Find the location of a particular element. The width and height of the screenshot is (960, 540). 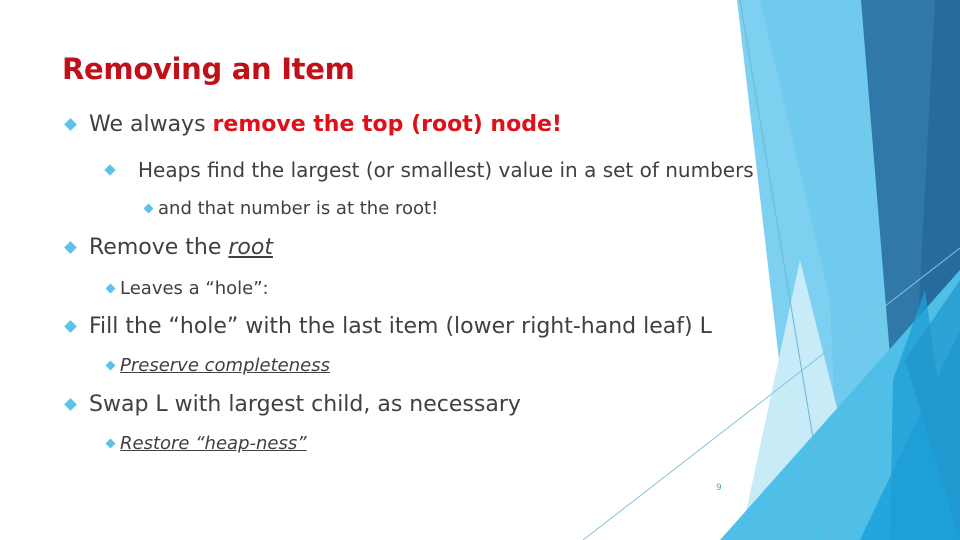

slide-title: Removing an Item is located at coordinates (208, 69).